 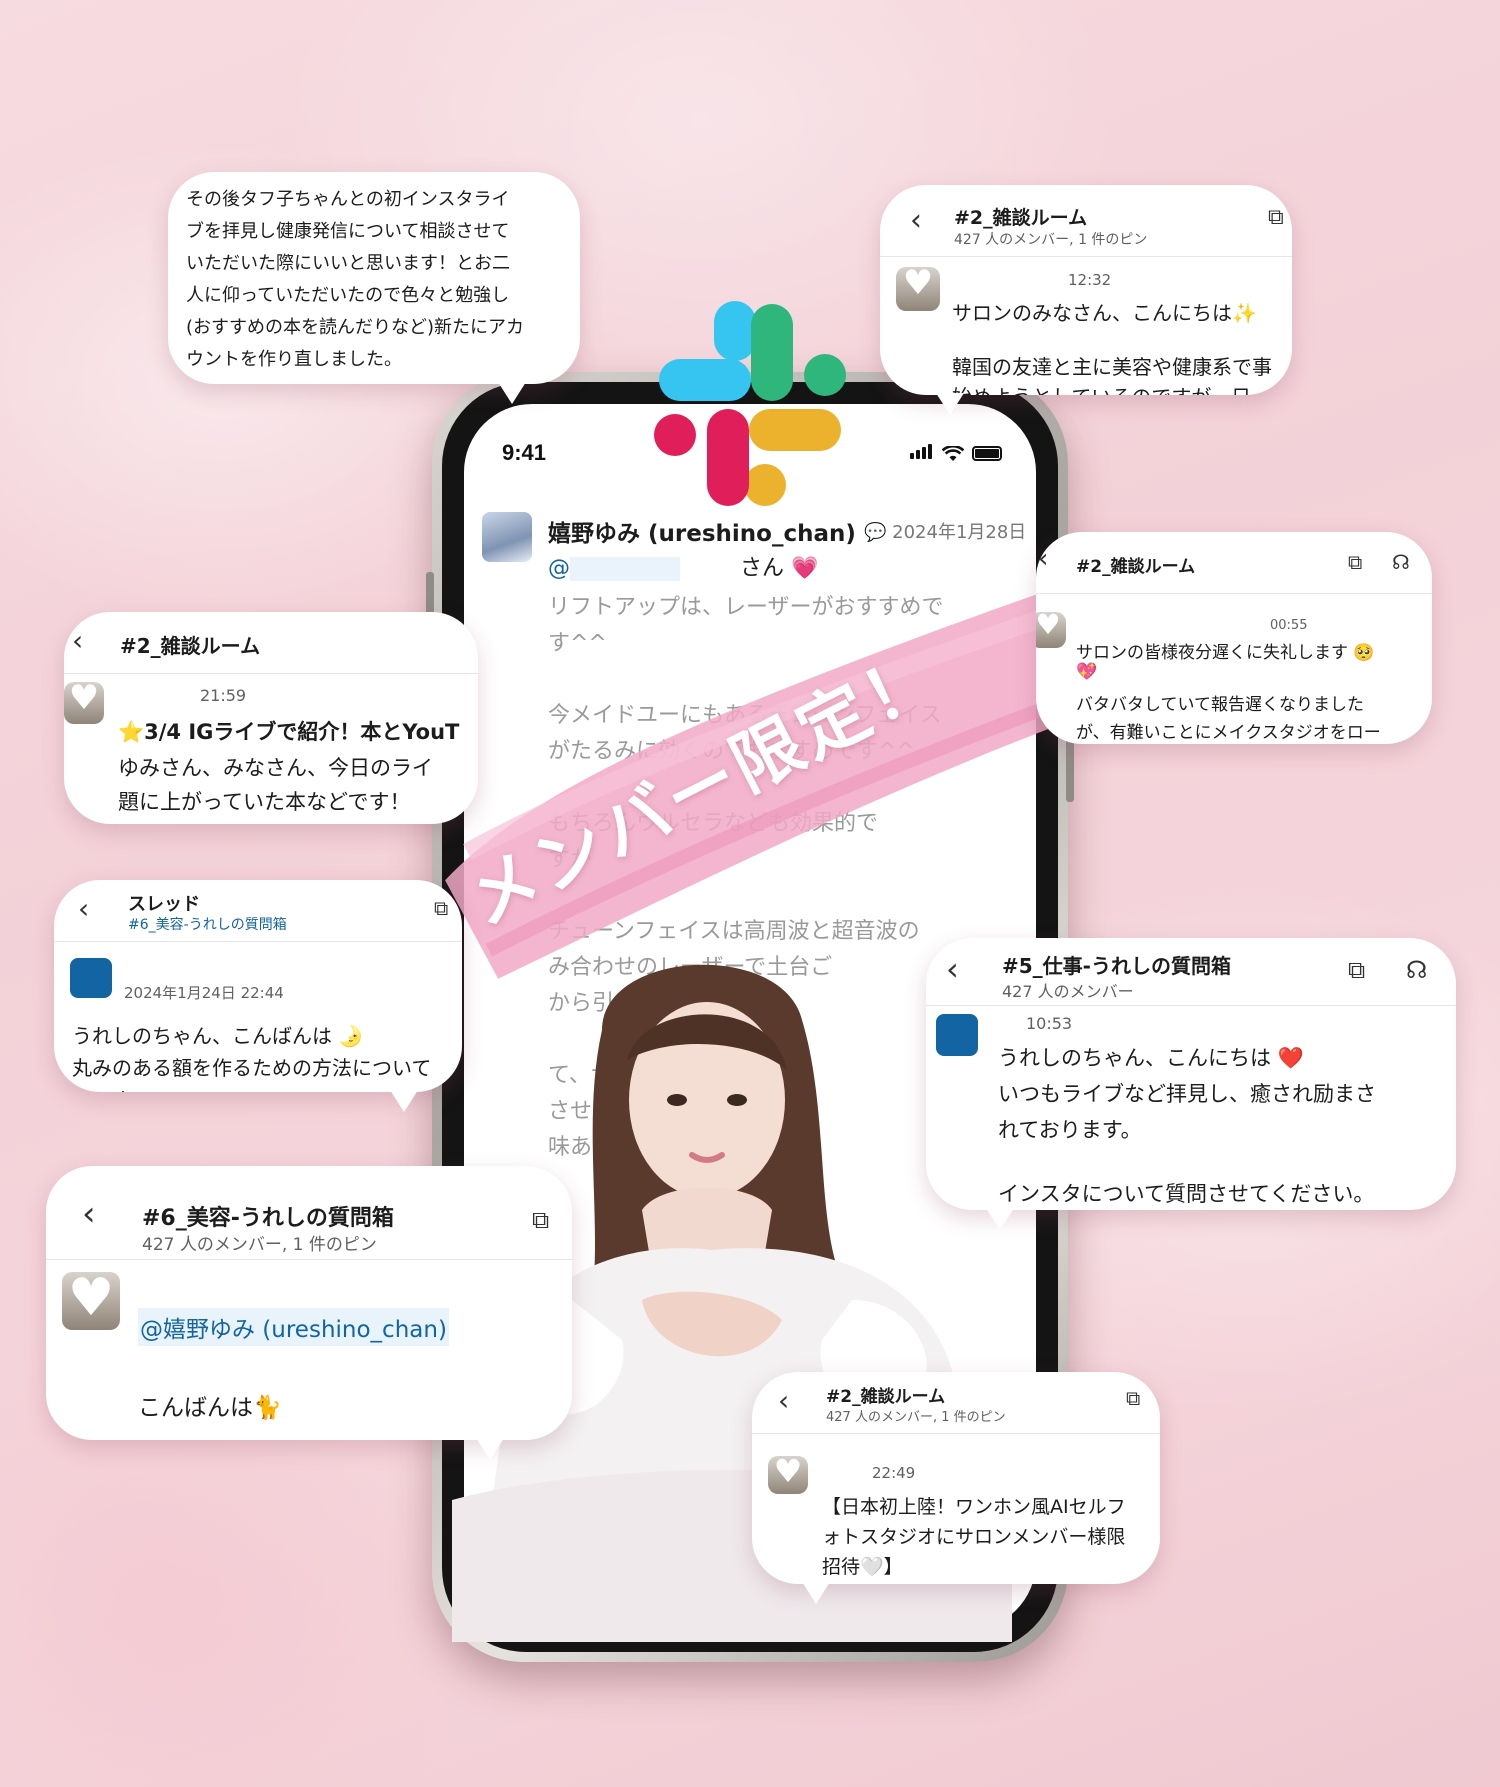 What do you see at coordinates (1068, 991) in the screenshot?
I see `channel-meta: 427 人のメンバー` at bounding box center [1068, 991].